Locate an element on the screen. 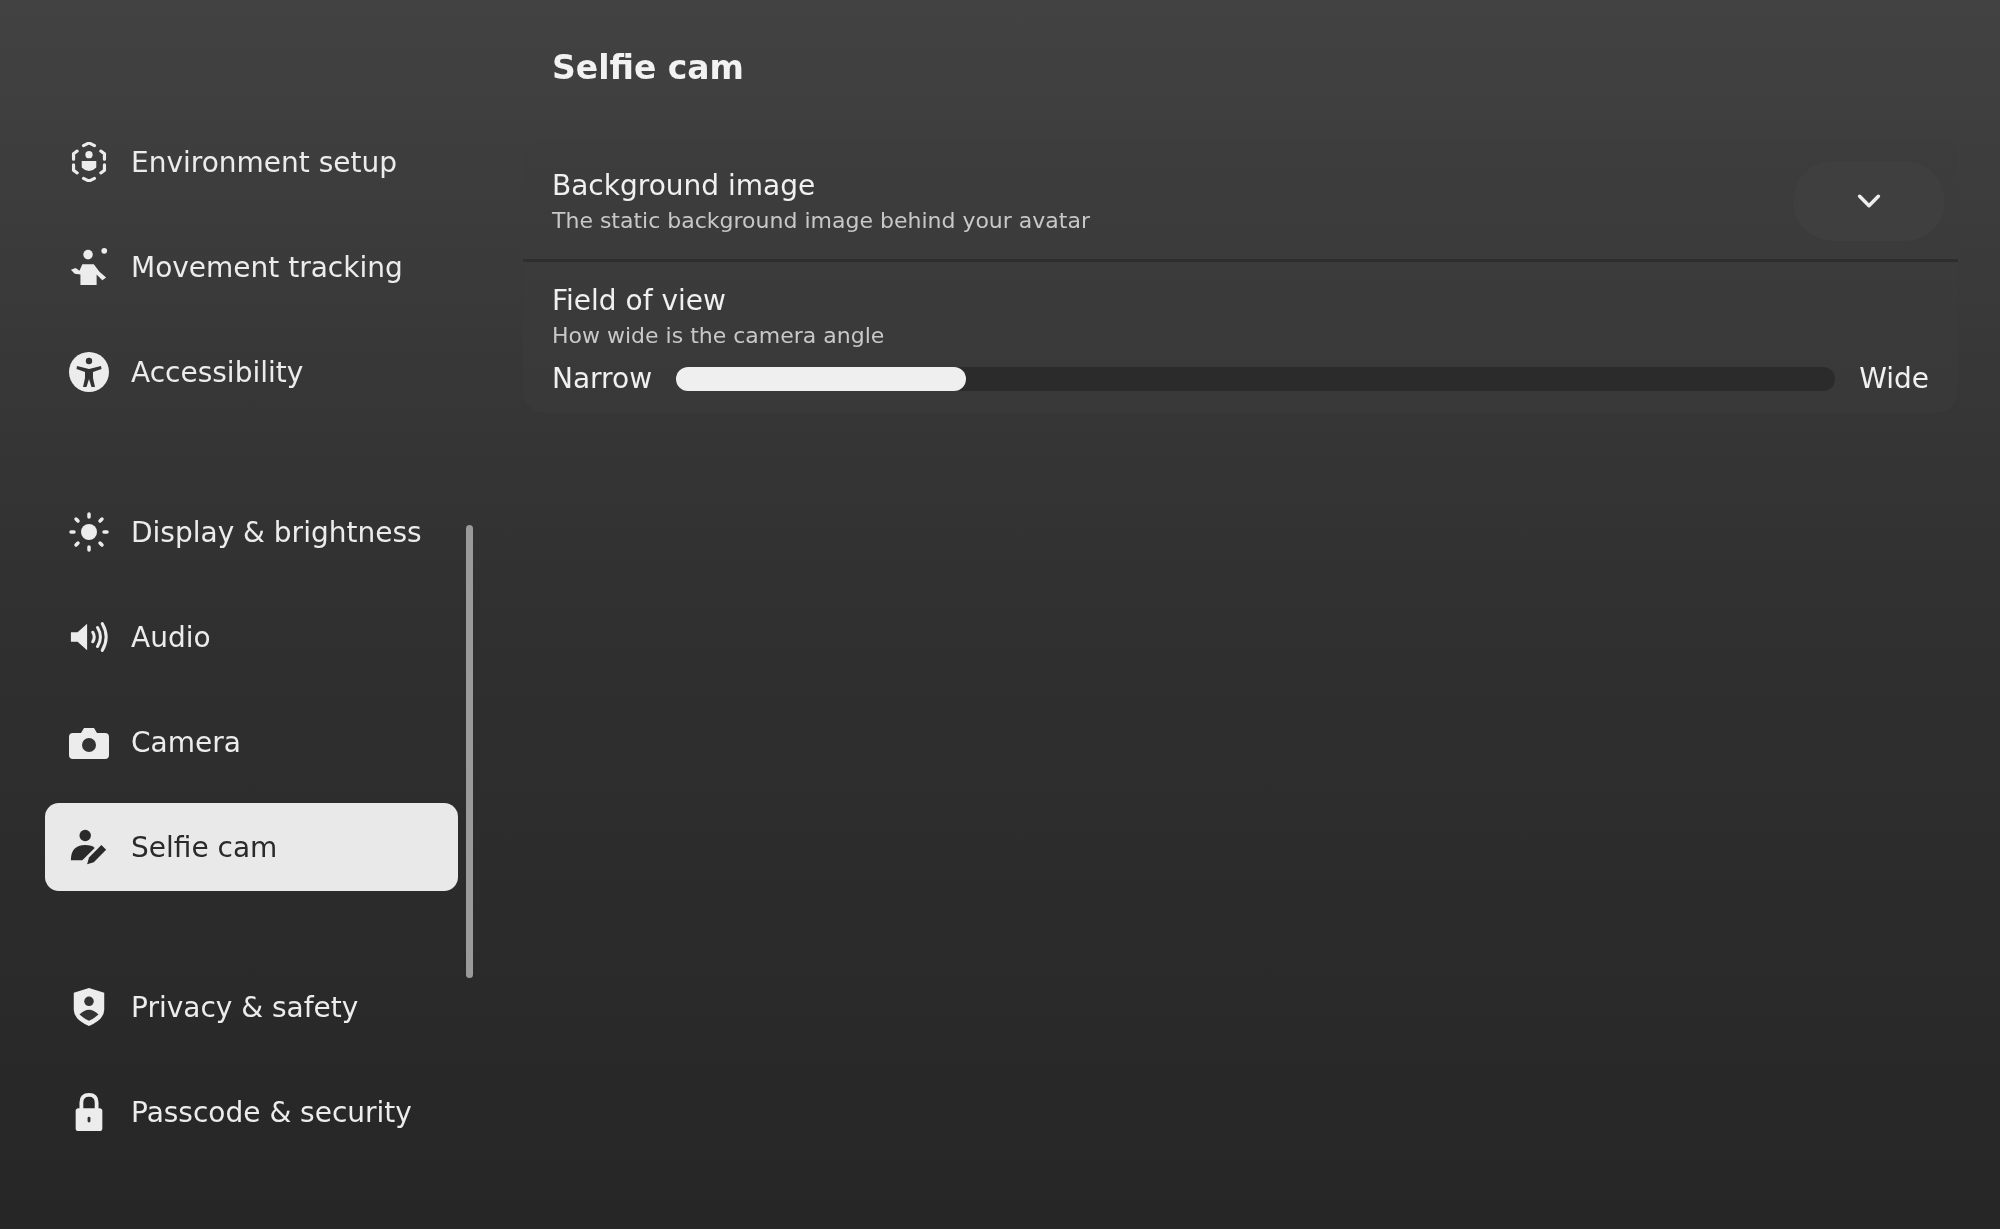  slider-max-label: Wide is located at coordinates (1894, 378).